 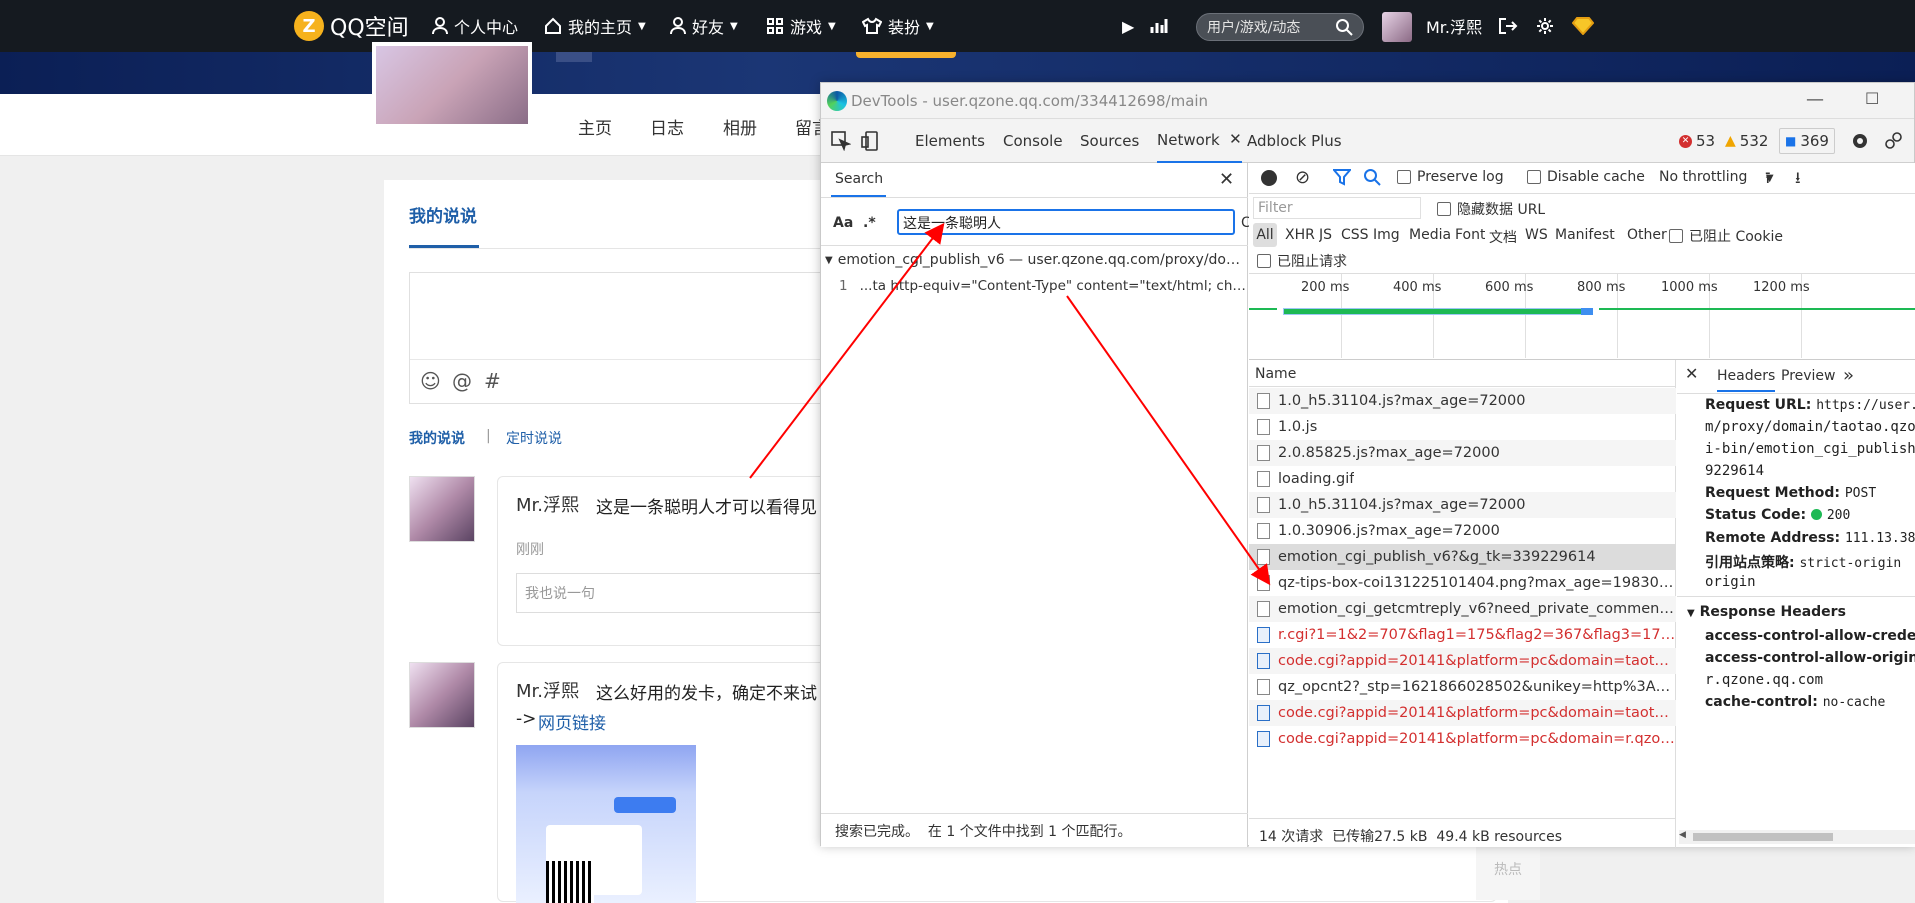 What do you see at coordinates (847, 350) in the screenshot?
I see `arrow-to-search-query` at bounding box center [847, 350].